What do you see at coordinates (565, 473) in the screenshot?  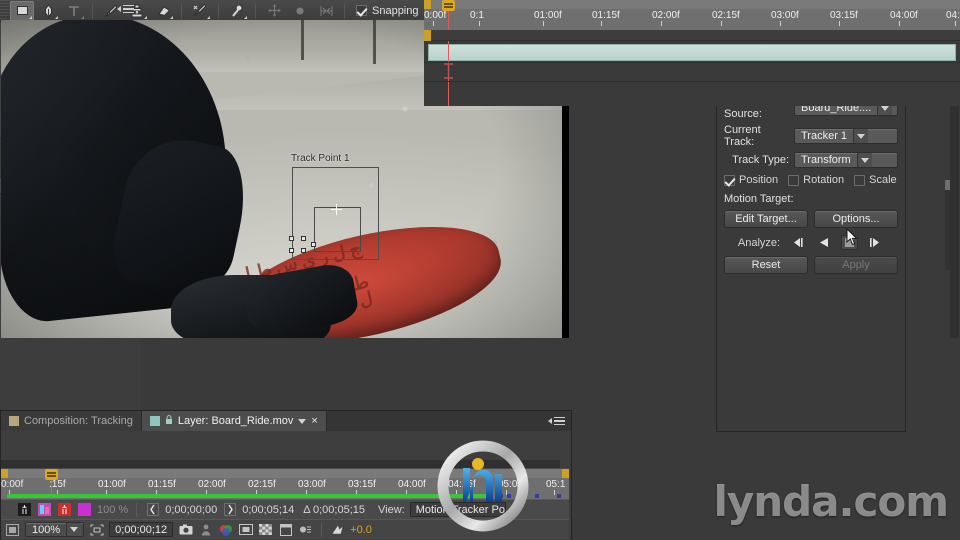 I see `work-area-end-handle` at bounding box center [565, 473].